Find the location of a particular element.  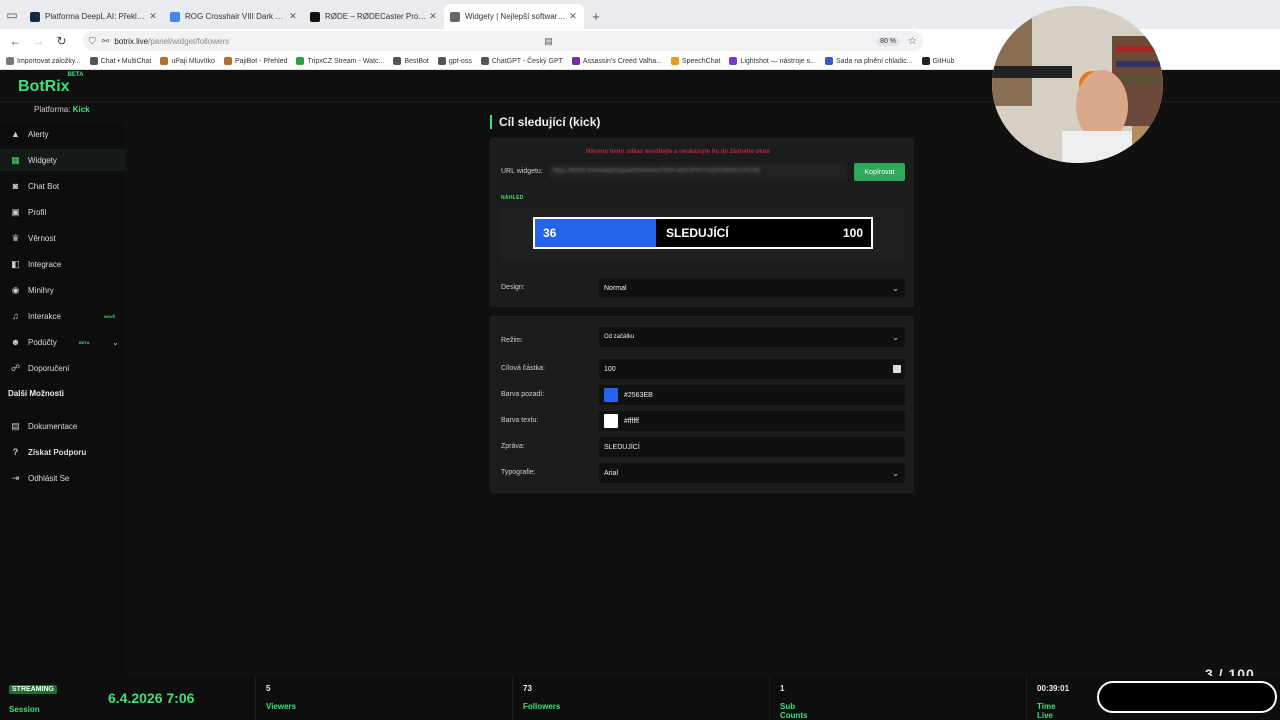

browser-tab: ROG Crosshair VIII Dark Hero - ✕ is located at coordinates (234, 16).